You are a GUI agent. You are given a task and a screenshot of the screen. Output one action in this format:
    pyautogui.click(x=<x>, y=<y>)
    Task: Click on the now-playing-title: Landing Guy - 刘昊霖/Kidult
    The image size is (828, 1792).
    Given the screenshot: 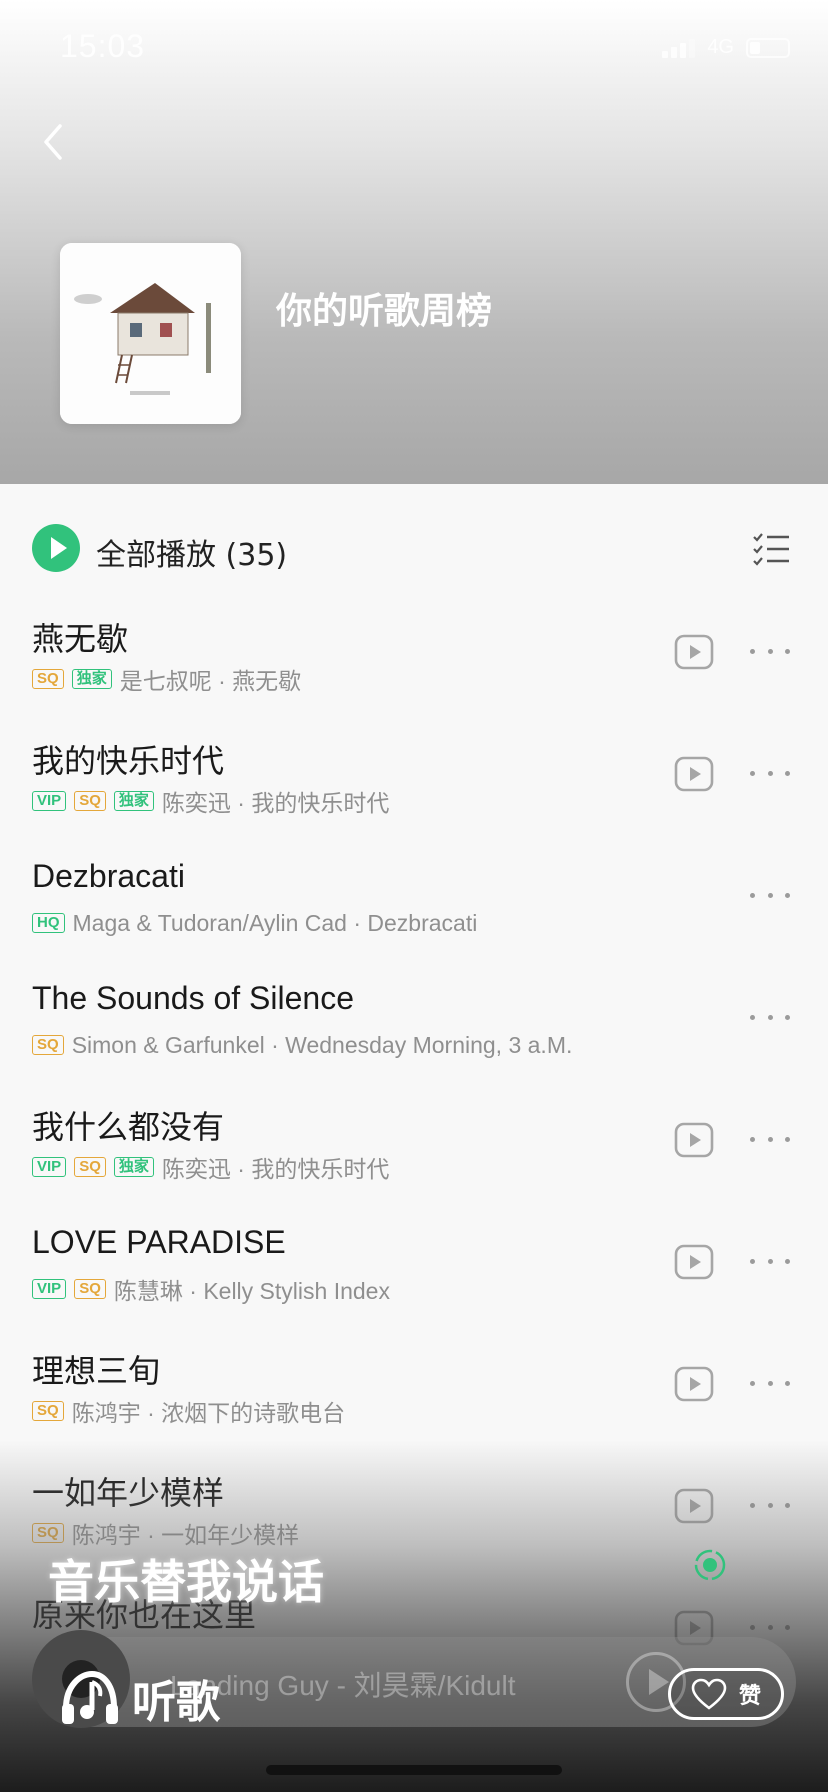 What is the action you would take?
    pyautogui.click(x=343, y=1684)
    